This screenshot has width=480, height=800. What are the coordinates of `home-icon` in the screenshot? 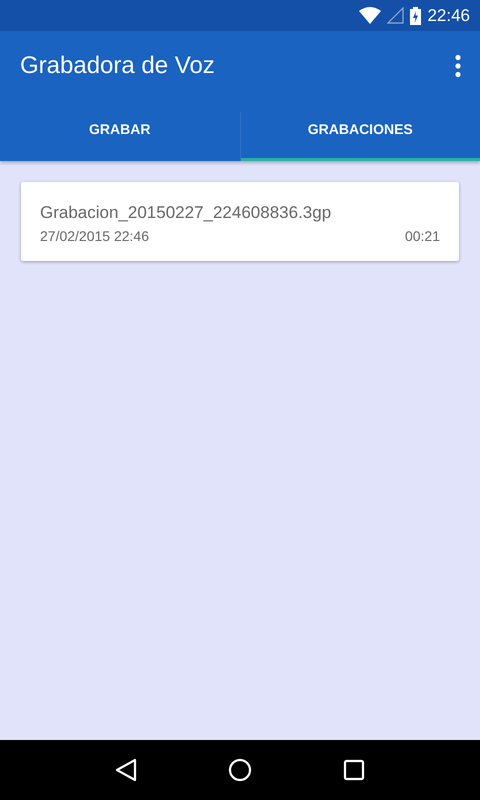 It's located at (240, 770).